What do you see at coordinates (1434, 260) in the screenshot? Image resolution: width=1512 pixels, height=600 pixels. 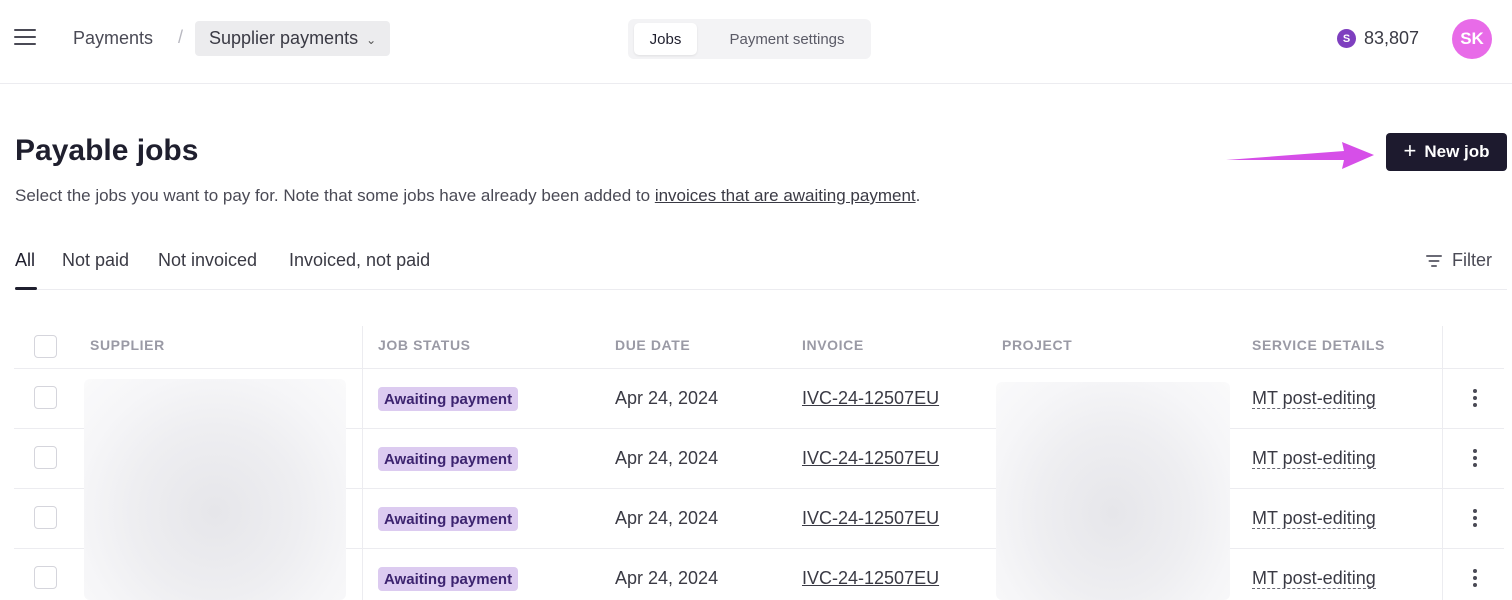 I see `filter-icon` at bounding box center [1434, 260].